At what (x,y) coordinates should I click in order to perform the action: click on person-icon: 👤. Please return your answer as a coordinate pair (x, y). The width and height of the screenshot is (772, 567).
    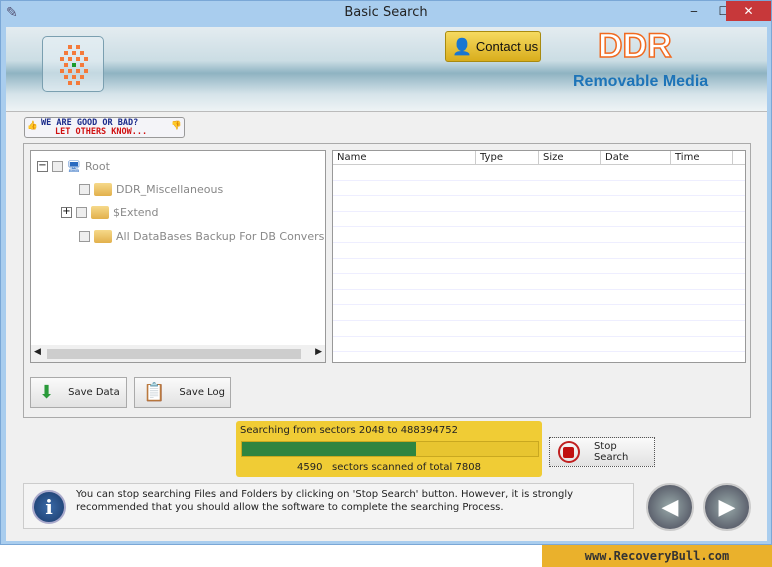
    Looking at the image, I should click on (462, 47).